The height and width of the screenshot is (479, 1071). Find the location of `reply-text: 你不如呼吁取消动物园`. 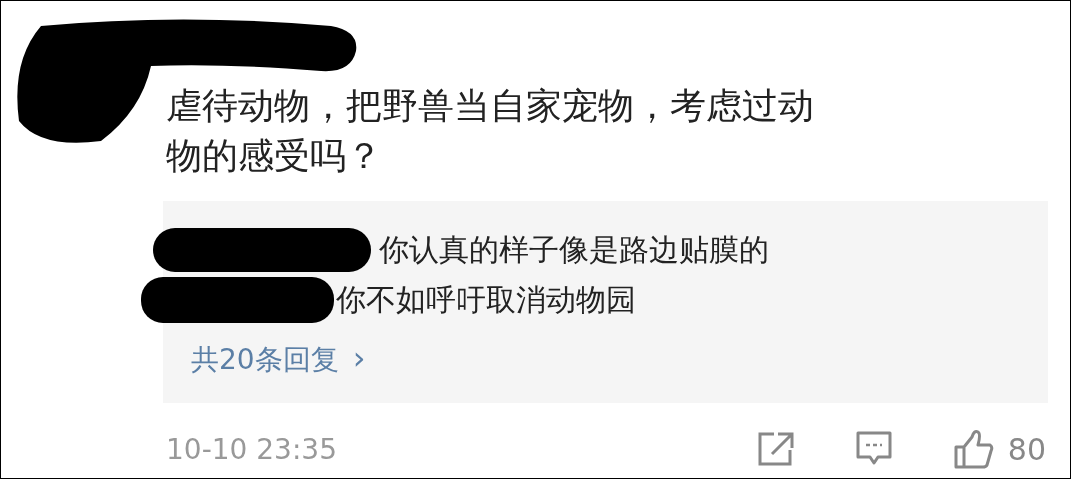

reply-text: 你不如呼吁取消动物园 is located at coordinates (486, 299).